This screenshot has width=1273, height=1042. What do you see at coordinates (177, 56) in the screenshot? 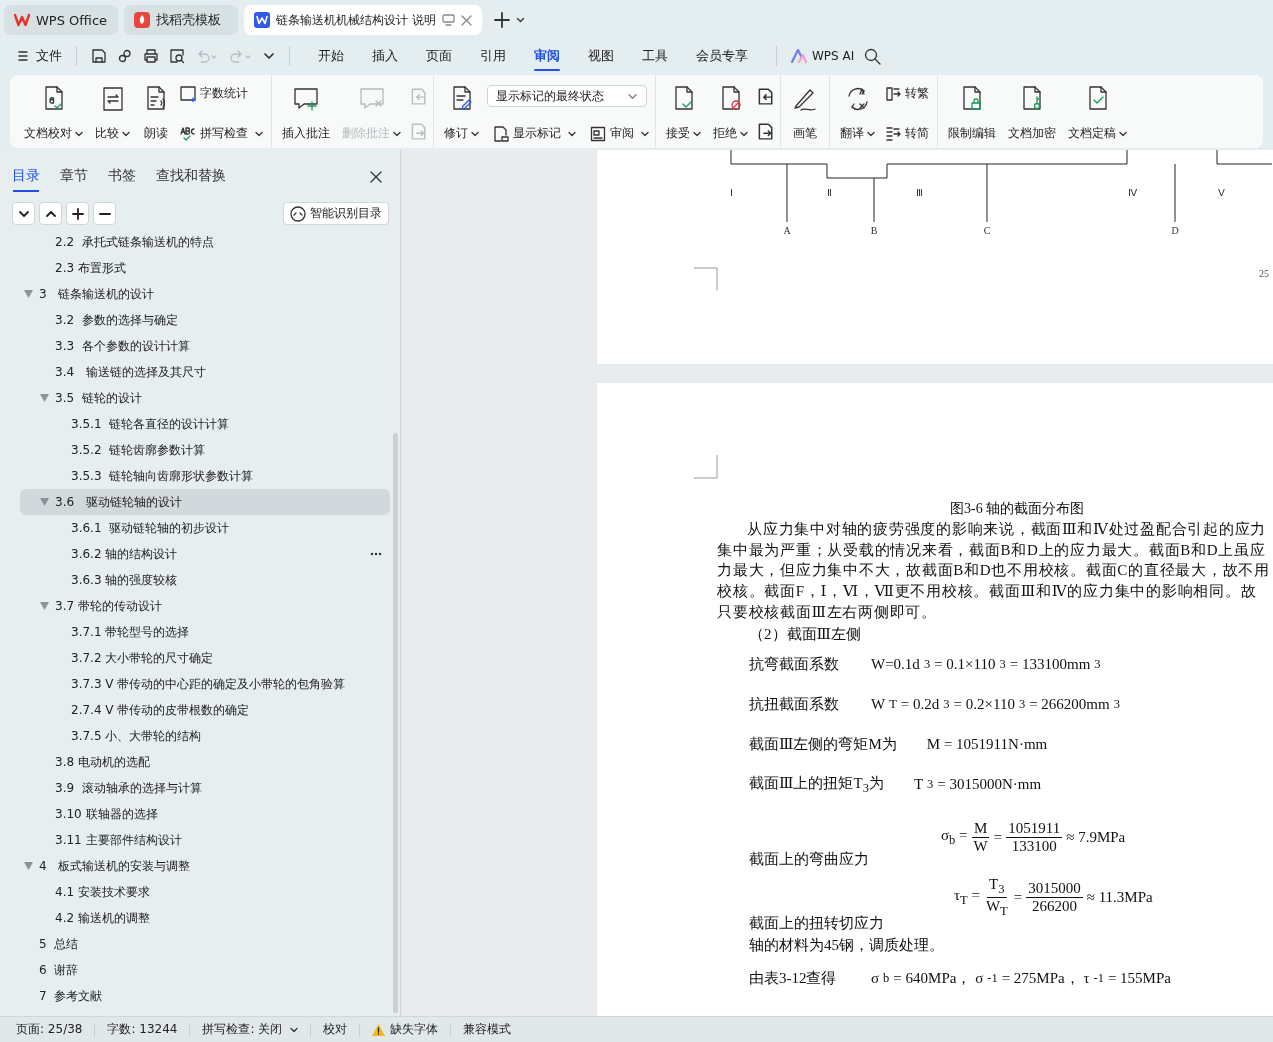
I see `print-preview-icon` at bounding box center [177, 56].